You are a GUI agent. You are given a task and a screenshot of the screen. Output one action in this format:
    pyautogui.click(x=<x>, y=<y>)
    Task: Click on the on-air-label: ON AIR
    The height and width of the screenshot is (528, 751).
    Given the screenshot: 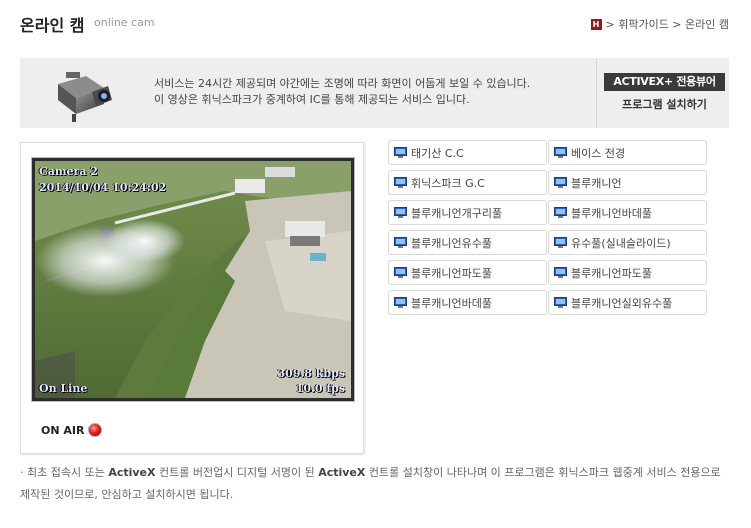 What is the action you would take?
    pyautogui.click(x=63, y=430)
    